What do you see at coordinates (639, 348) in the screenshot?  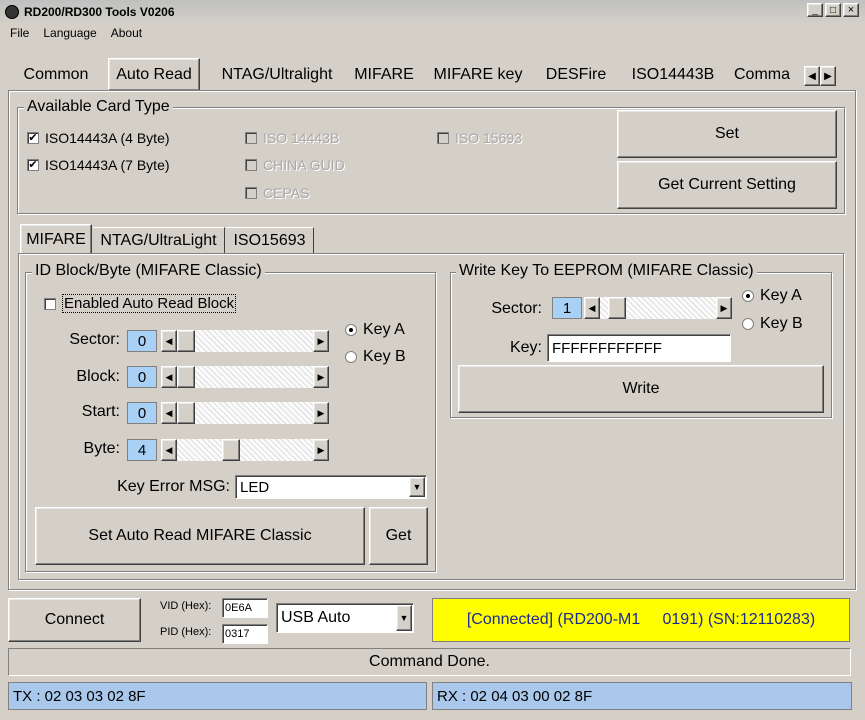 I see `key-input: FFFFFFFFFFFF` at bounding box center [639, 348].